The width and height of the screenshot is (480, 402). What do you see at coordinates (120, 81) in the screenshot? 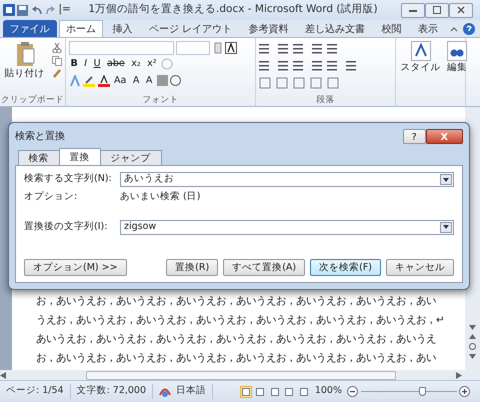
I see `font-button: Aa` at bounding box center [120, 81].